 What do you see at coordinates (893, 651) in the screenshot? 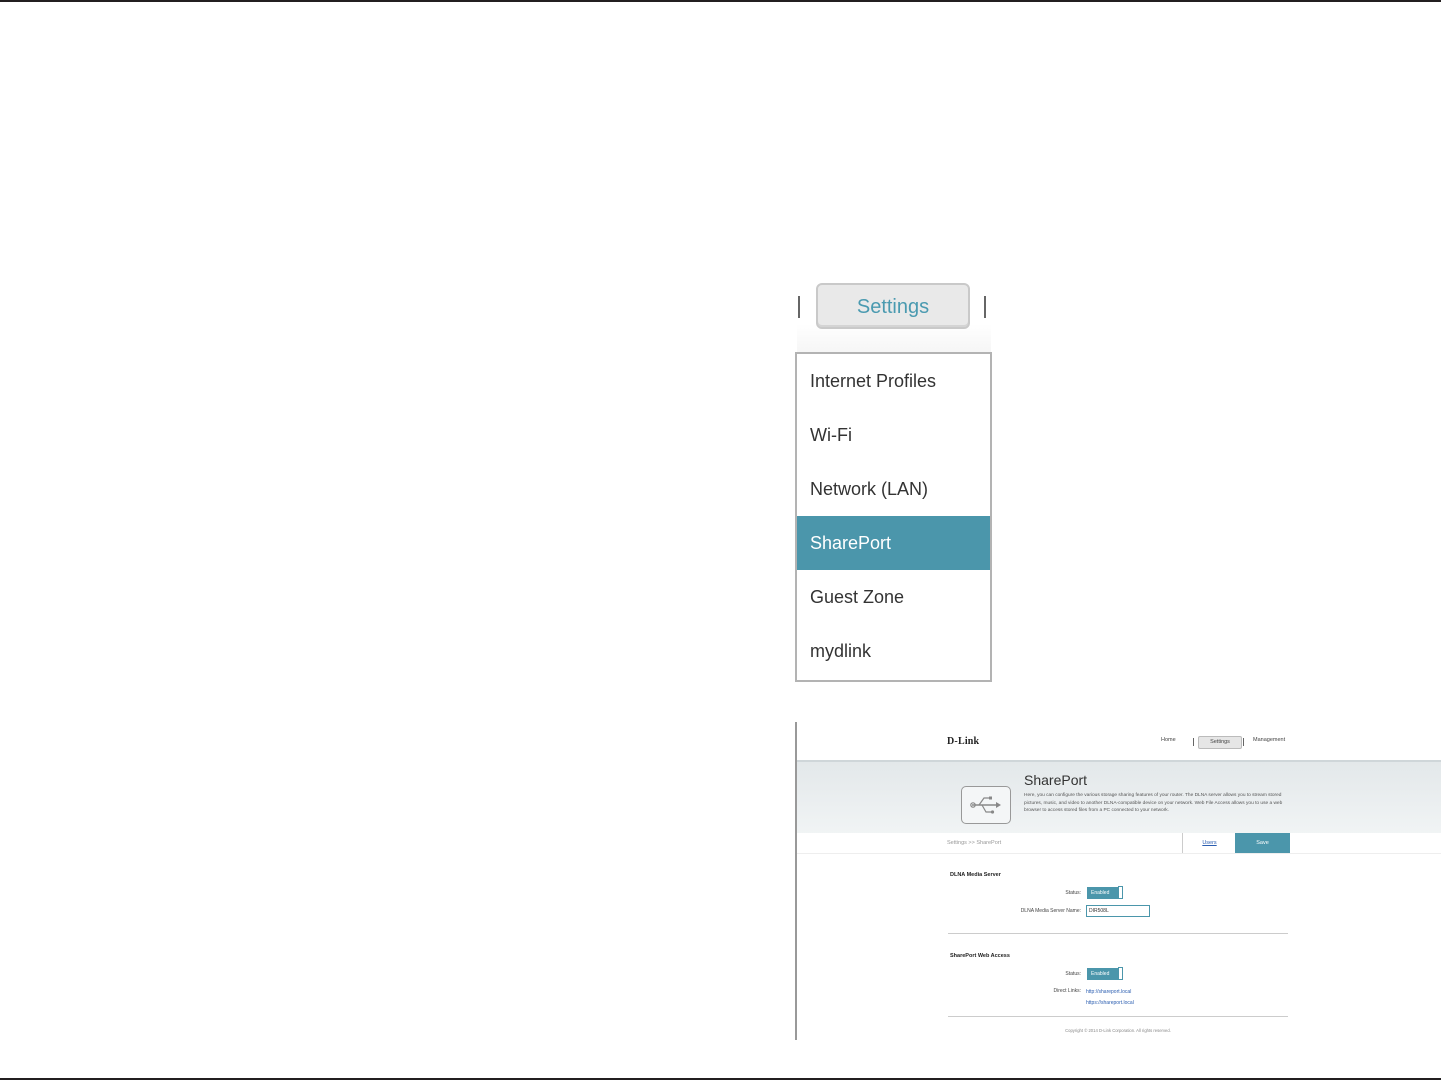
I see `menu-item-mydlink: mydlink` at bounding box center [893, 651].